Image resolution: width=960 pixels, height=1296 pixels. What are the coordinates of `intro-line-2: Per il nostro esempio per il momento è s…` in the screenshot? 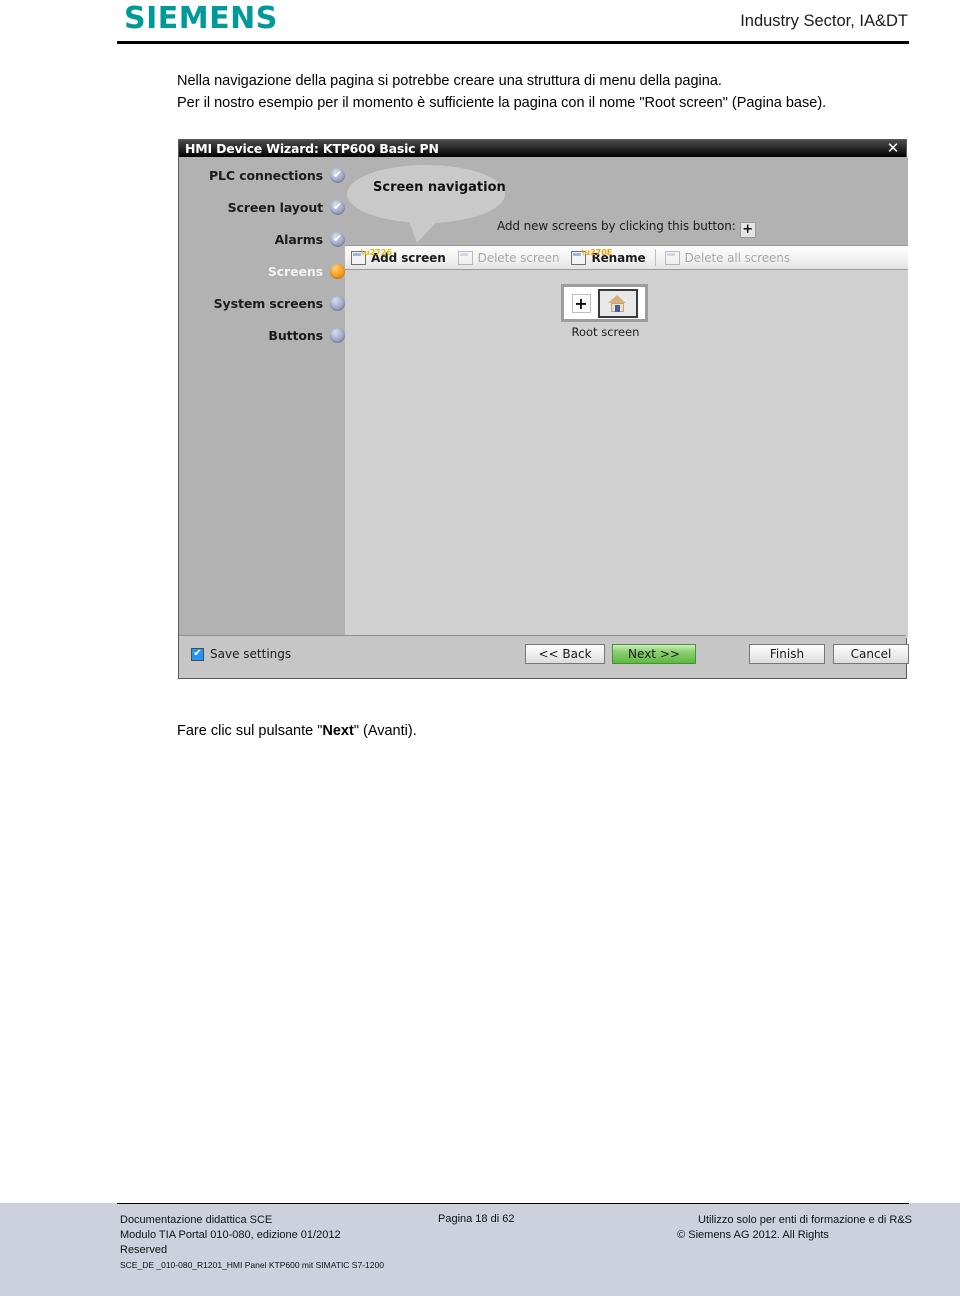 It's located at (502, 103).